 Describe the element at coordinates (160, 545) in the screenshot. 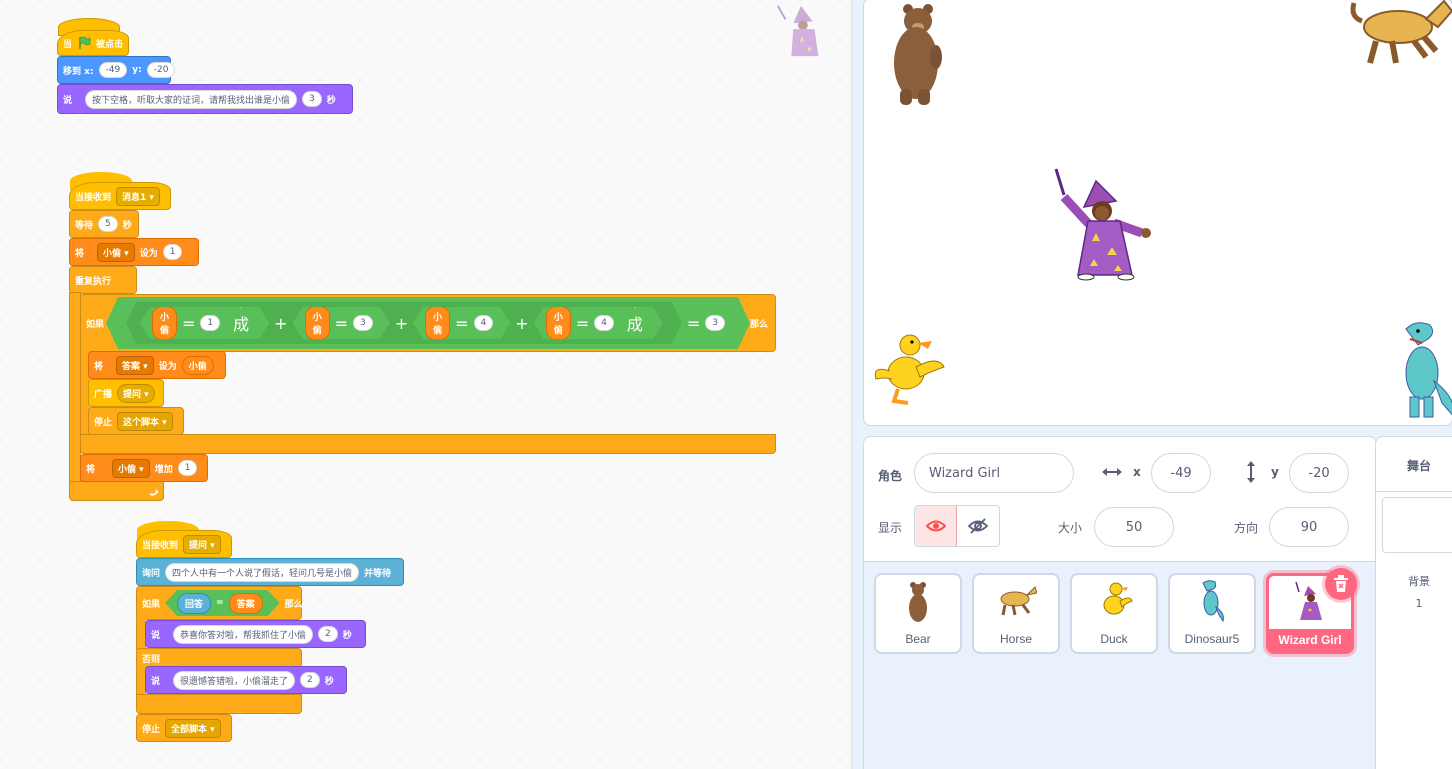

I see `when-receive-ask-label: 当接收到` at that location.